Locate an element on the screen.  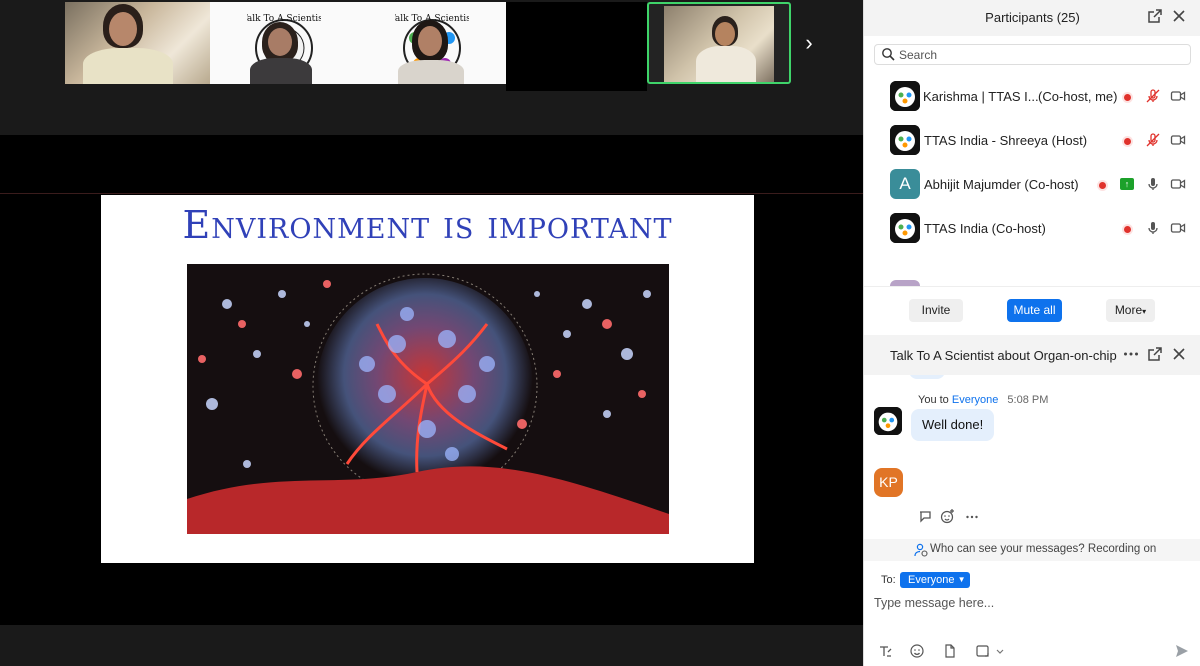
message-meta: You to Everyone 5:08 PM is located at coordinates (983, 400).